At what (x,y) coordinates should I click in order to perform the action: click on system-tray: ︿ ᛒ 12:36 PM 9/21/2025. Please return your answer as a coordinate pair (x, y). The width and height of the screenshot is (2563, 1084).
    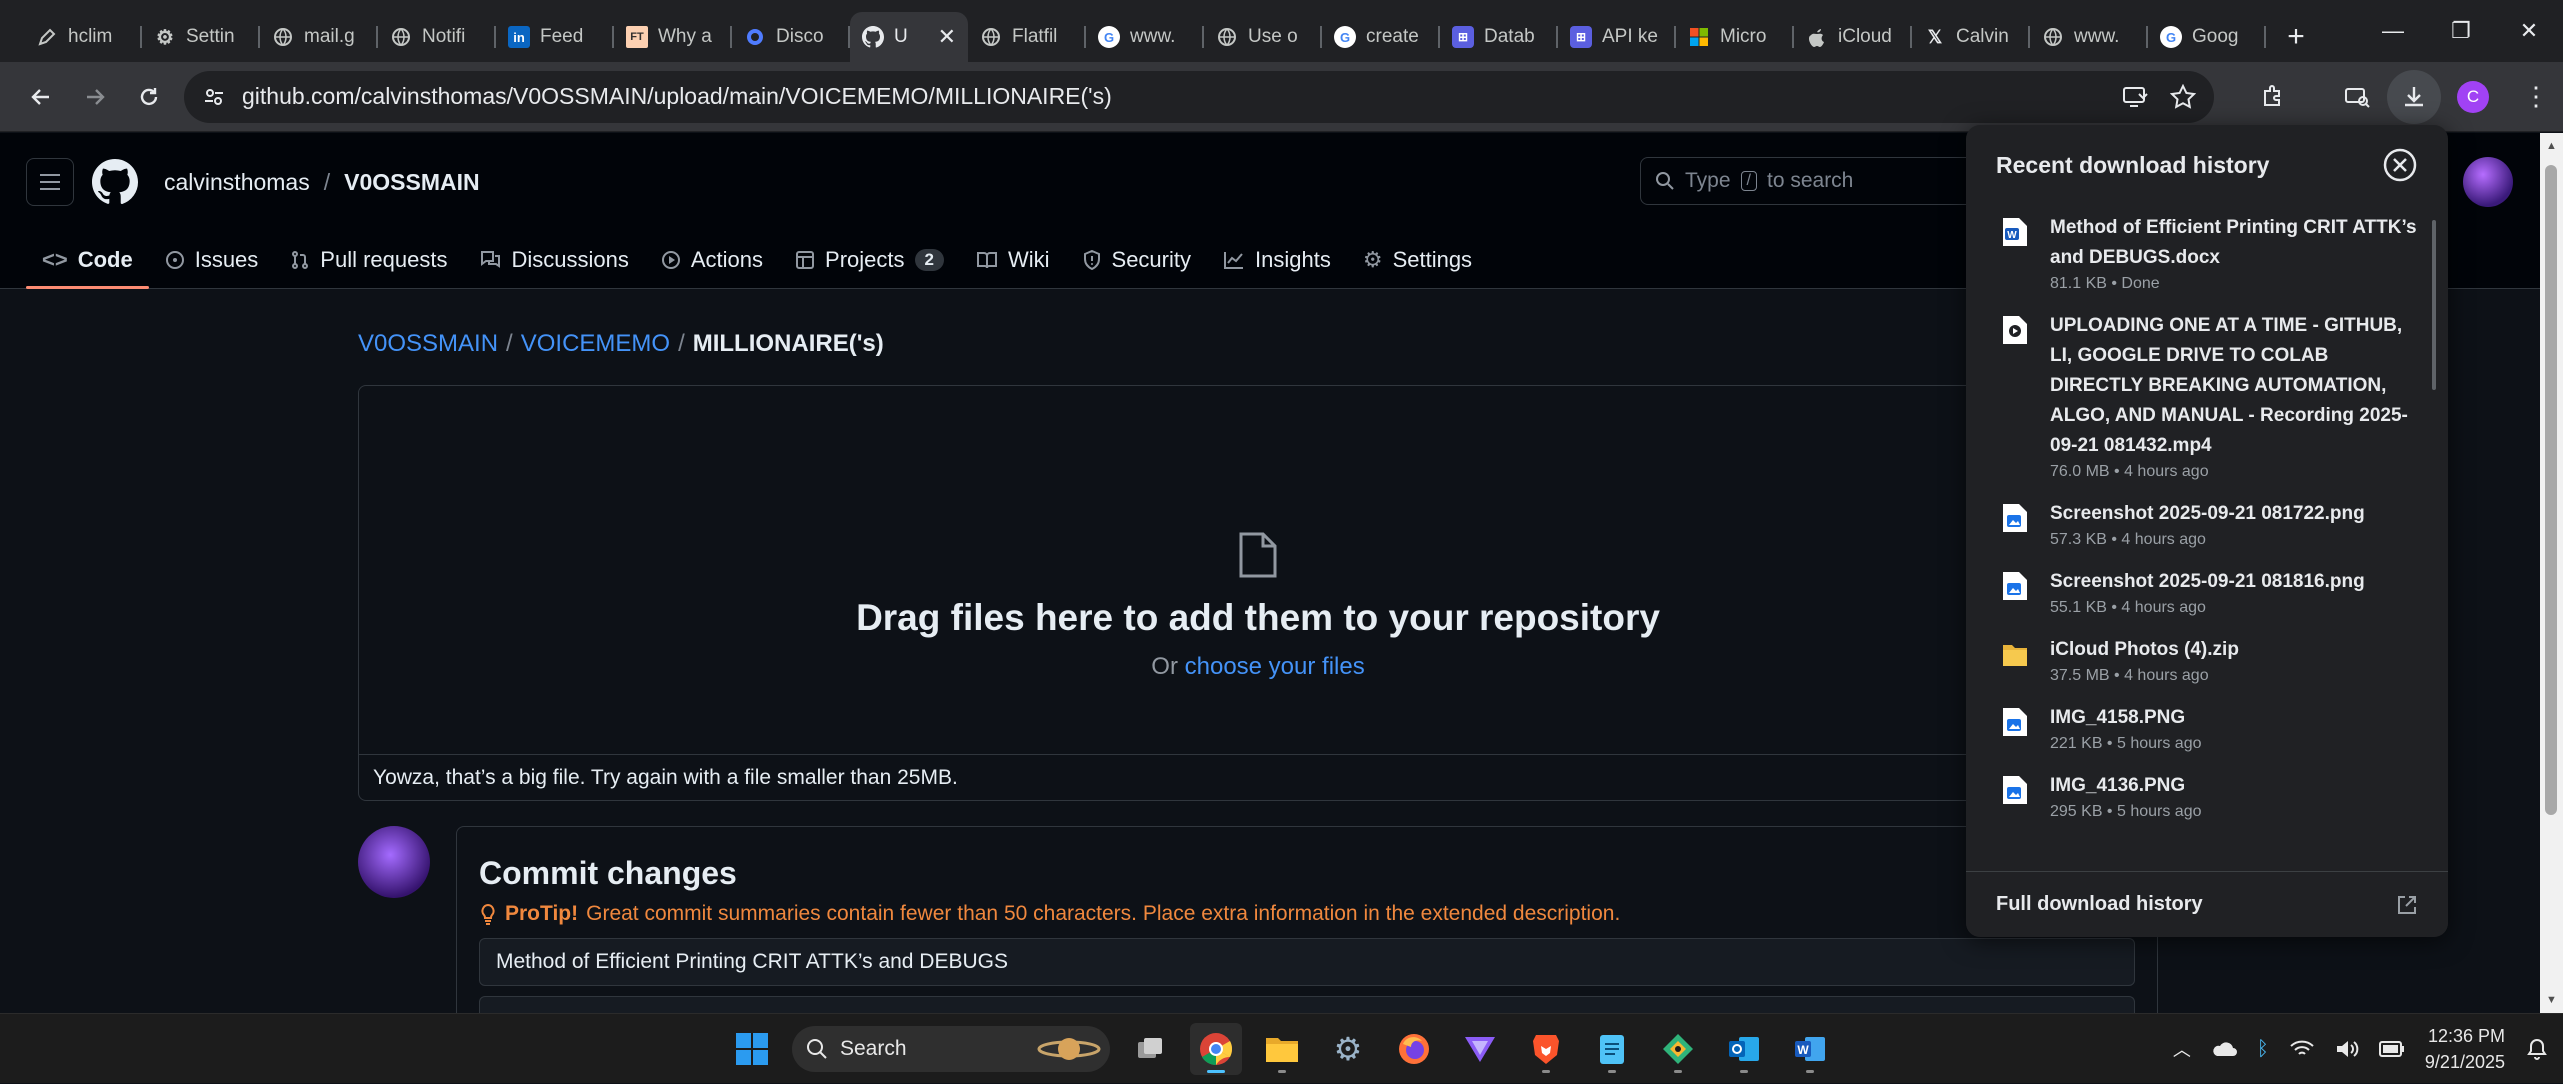
    Looking at the image, I should click on (2361, 1049).